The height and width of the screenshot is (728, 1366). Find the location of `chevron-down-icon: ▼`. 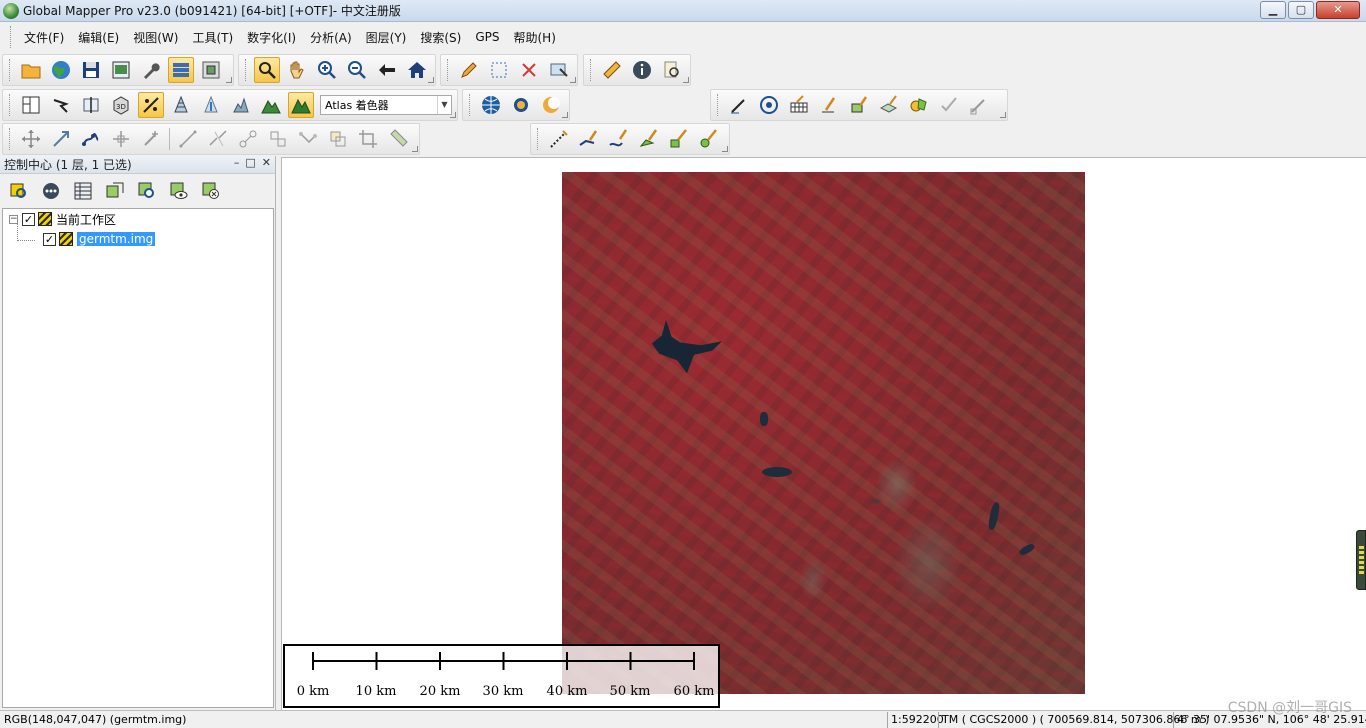

chevron-down-icon: ▼ is located at coordinates (444, 105).